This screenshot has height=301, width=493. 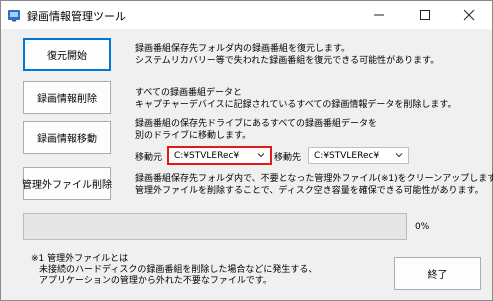 I want to click on move-from-select: C:¥STVLERec¥, so click(x=219, y=155).